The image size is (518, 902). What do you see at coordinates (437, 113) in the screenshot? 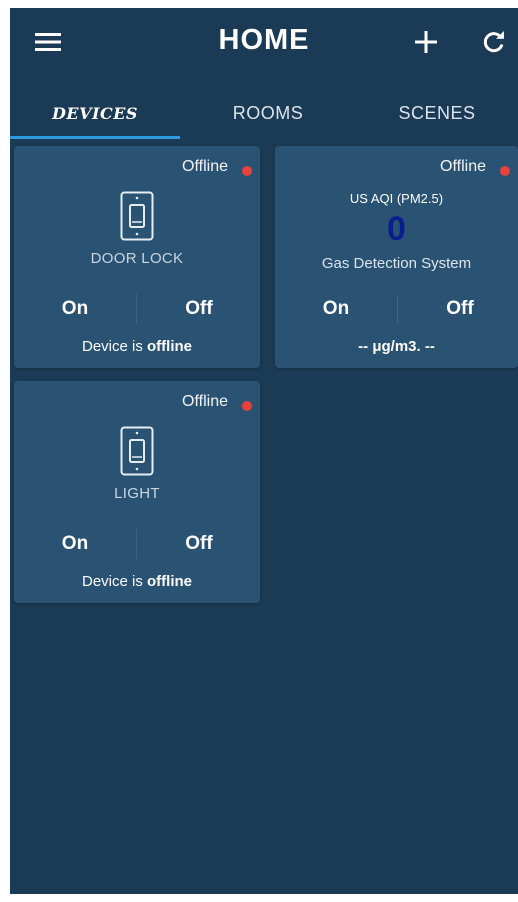
I see `tab-scenes: SCENES` at bounding box center [437, 113].